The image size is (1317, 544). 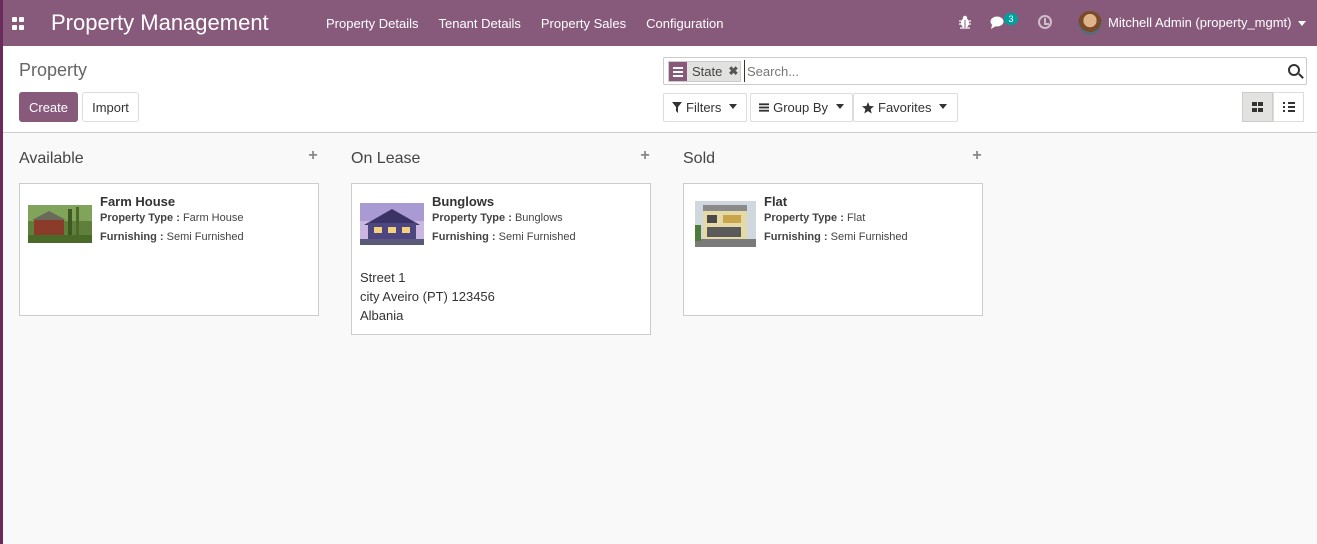 What do you see at coordinates (699, 158) in the screenshot?
I see `column-title: Sold` at bounding box center [699, 158].